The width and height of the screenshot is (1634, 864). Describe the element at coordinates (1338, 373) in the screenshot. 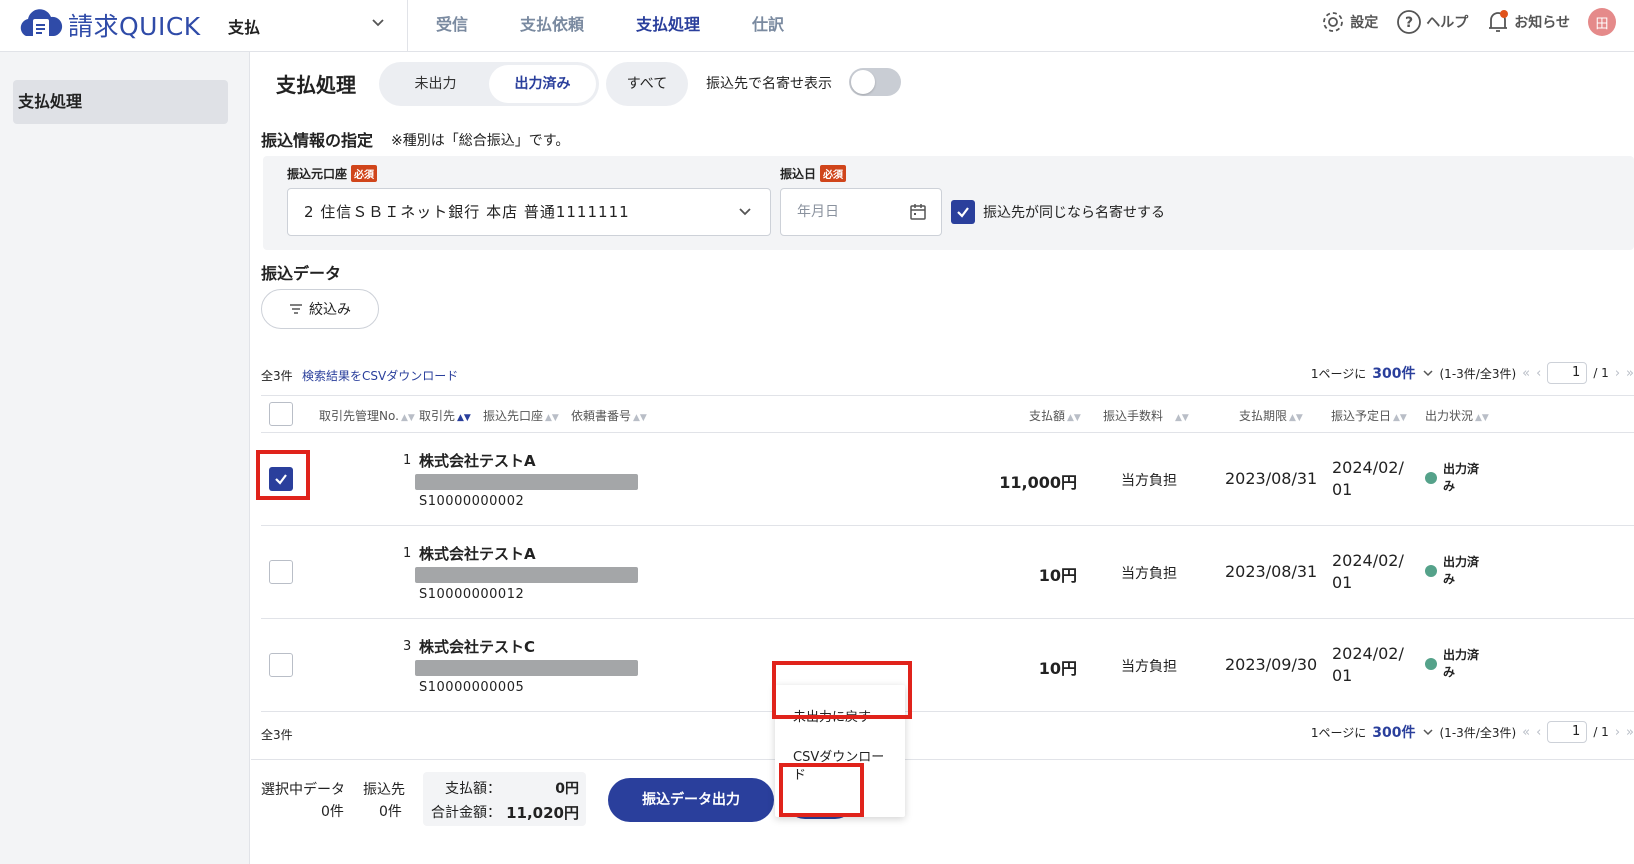

I see `per-page-prefix: 1ページに` at that location.